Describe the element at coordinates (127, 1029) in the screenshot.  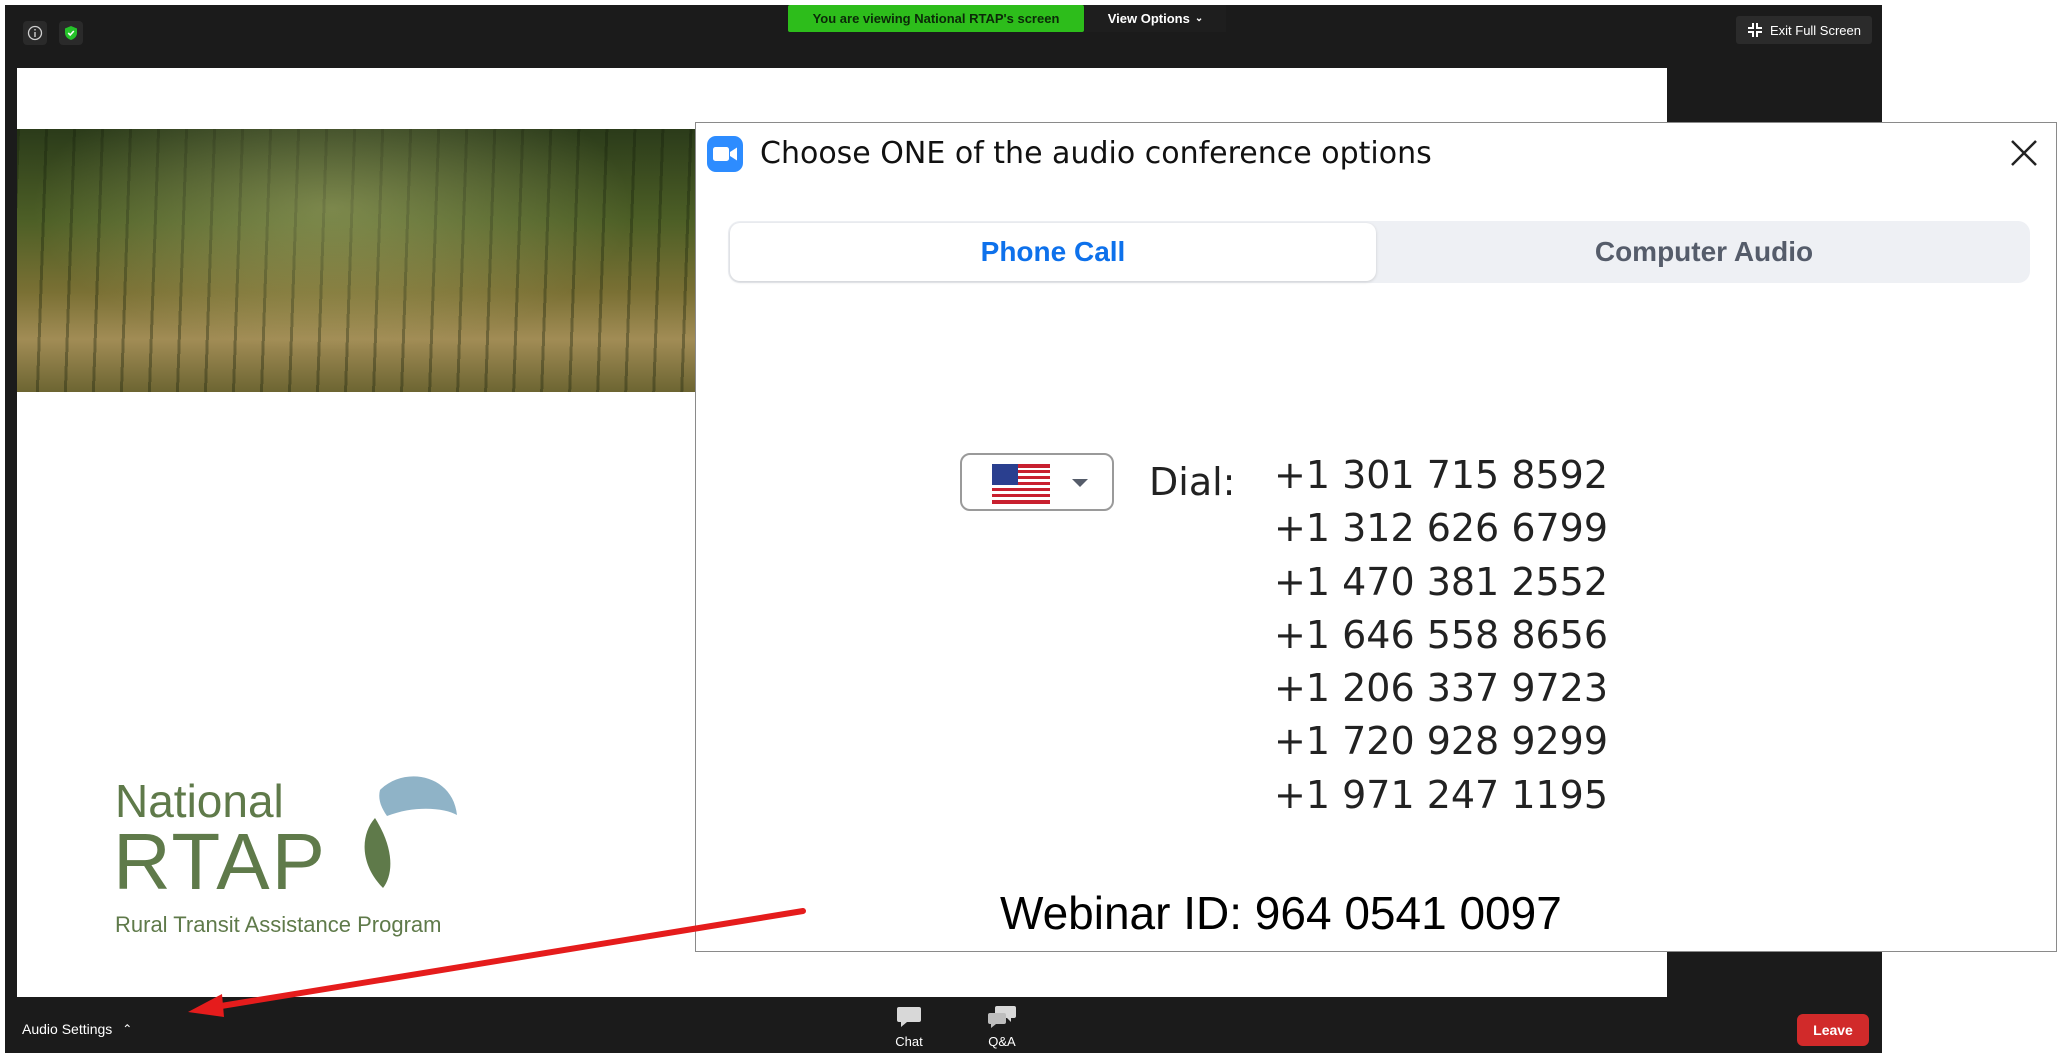
I see `chevron-up-icon: ⌃` at that location.